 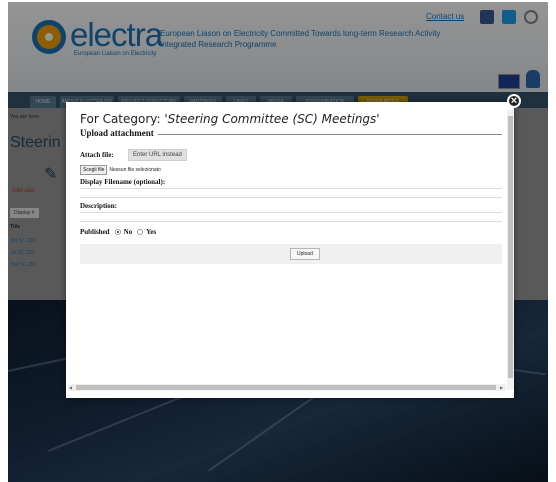 What do you see at coordinates (122, 119) in the screenshot?
I see `category-prefix: For Category:` at bounding box center [122, 119].